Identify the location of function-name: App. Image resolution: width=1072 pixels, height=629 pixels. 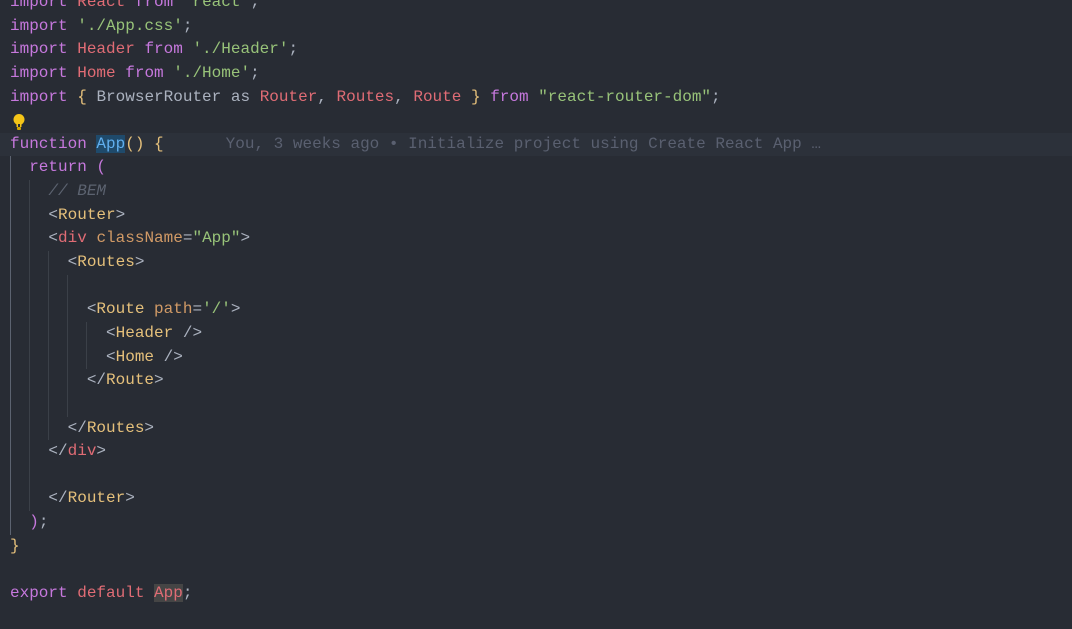
(111, 143).